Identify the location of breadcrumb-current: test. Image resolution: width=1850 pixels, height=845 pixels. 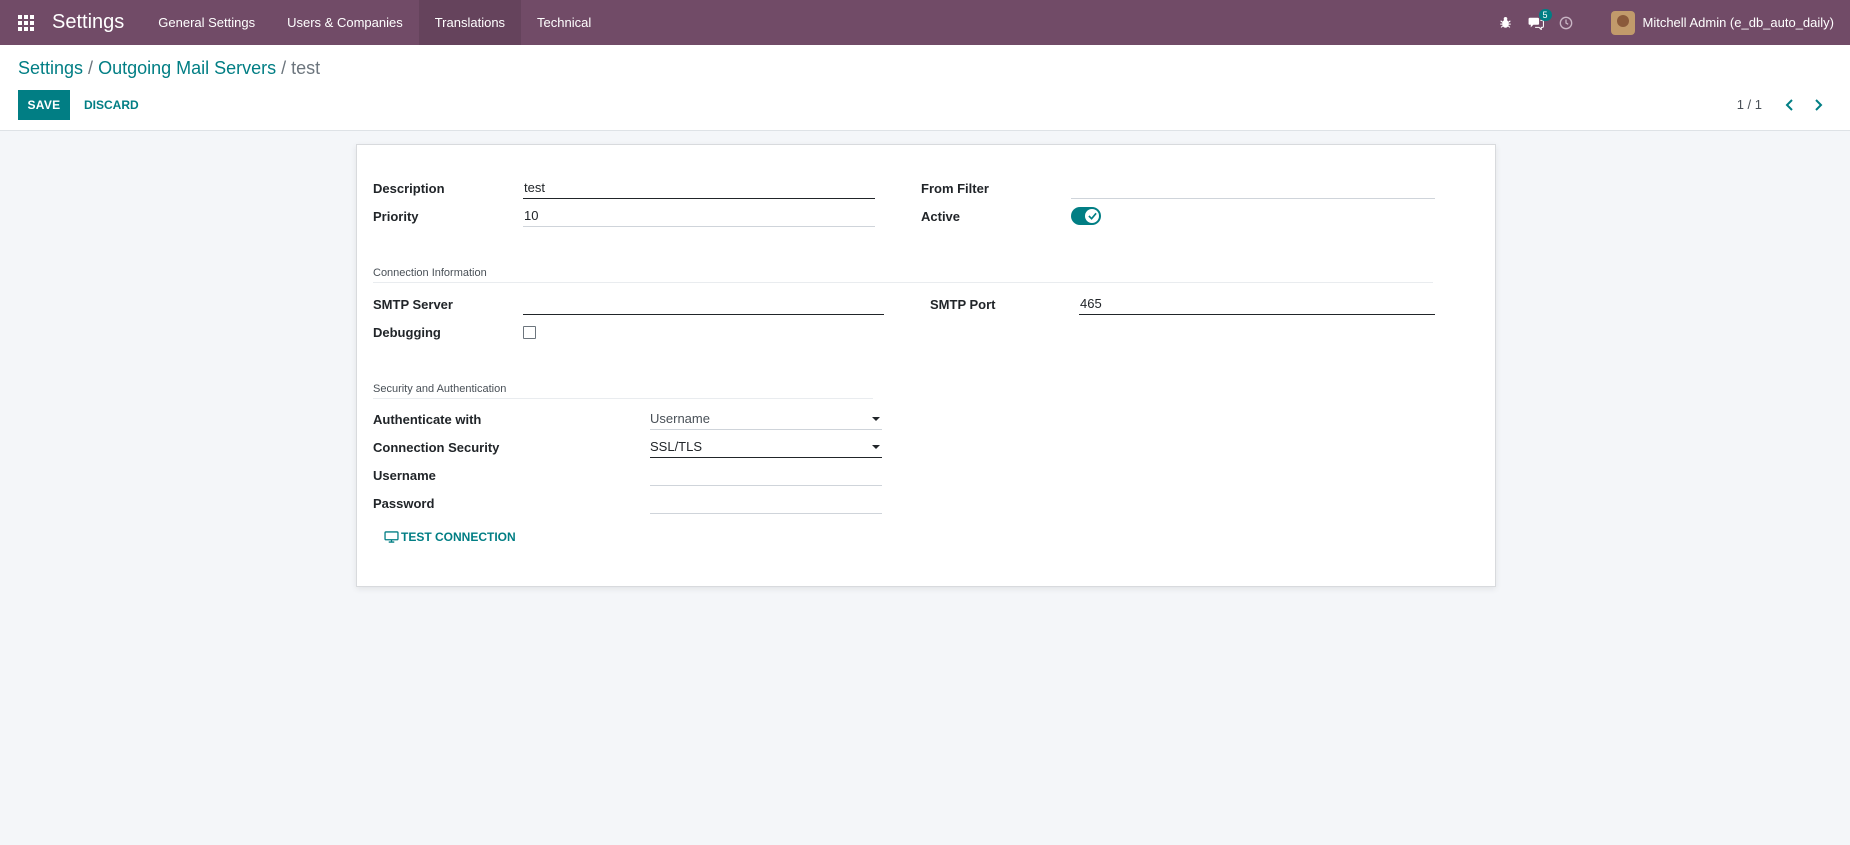
(306, 68).